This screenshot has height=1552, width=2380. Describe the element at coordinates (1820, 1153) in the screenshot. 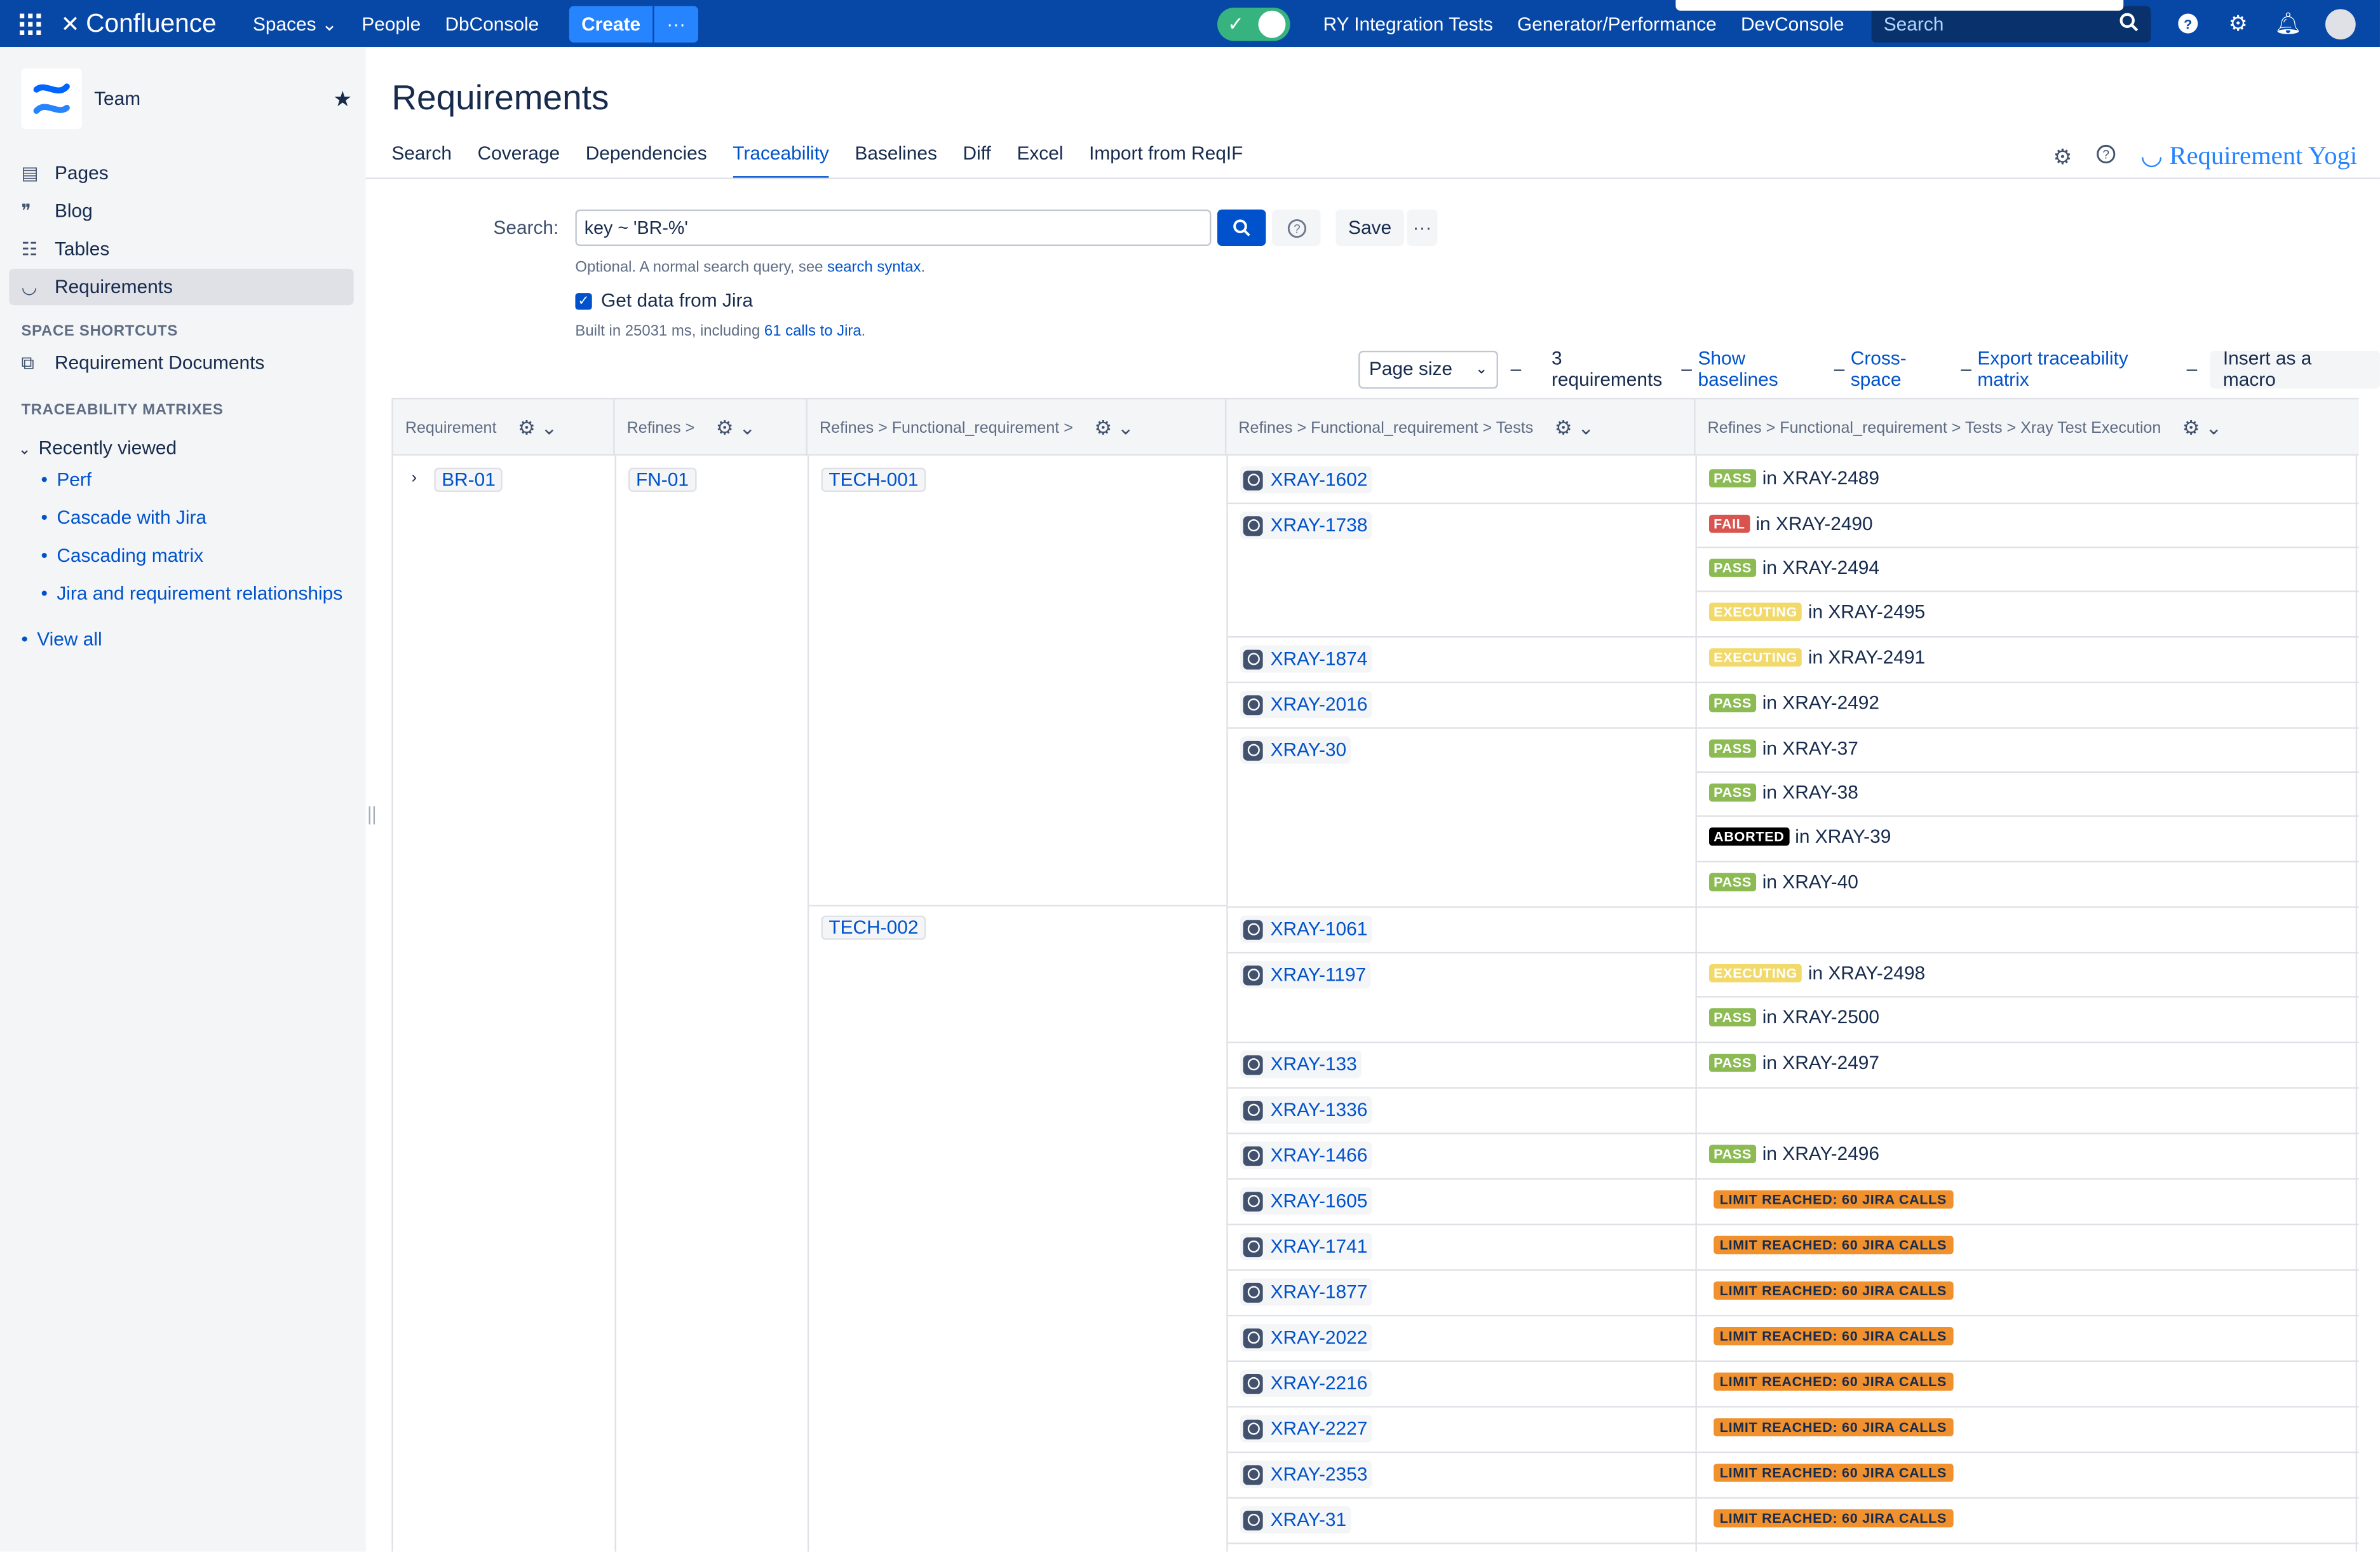

I see `execution-key: in XRAY-2496` at that location.